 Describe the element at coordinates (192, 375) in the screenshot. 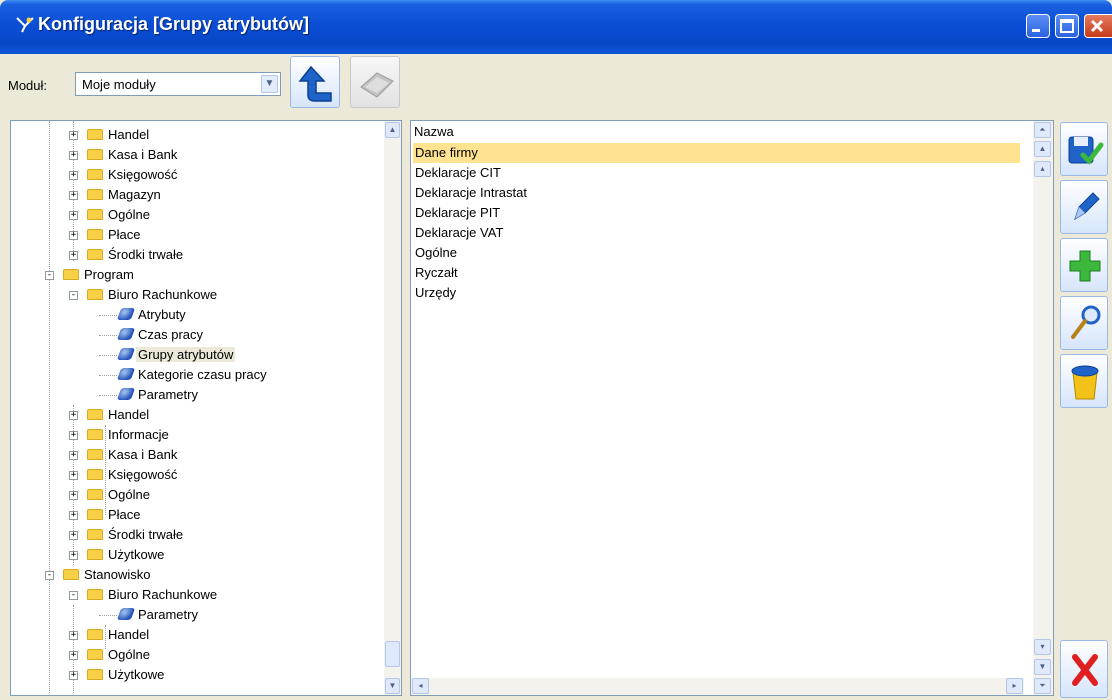

I see `tree-item: Kategorie czasu pracy` at that location.